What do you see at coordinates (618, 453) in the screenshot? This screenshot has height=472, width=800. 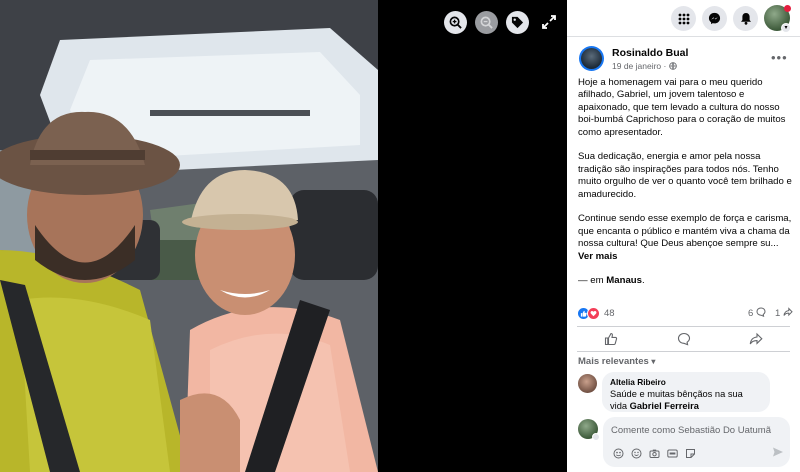 I see `avatar-sticker-icon` at bounding box center [618, 453].